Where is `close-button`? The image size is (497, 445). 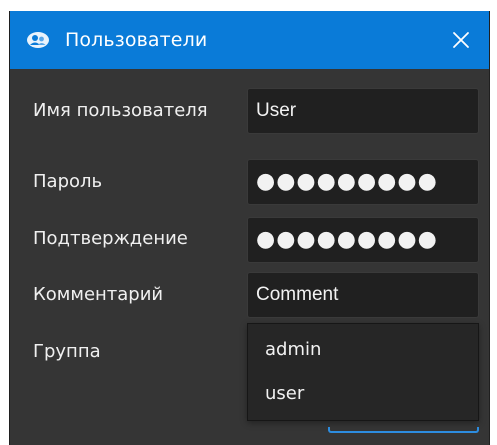 close-button is located at coordinates (461, 40).